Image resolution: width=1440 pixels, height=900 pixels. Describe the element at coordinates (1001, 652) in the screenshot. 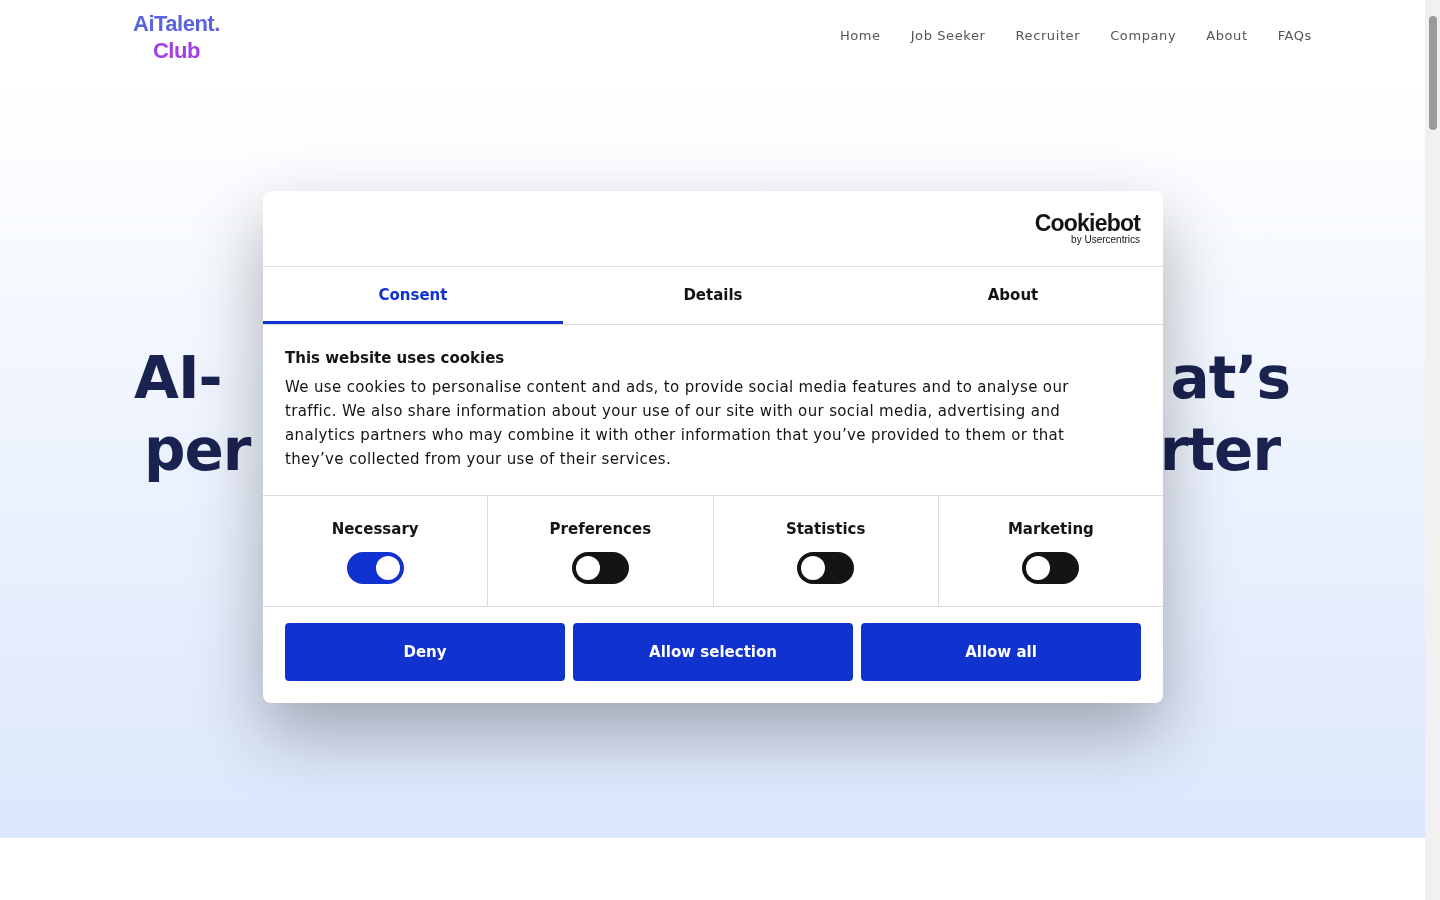

I see `dialog-button: Allow all` at that location.